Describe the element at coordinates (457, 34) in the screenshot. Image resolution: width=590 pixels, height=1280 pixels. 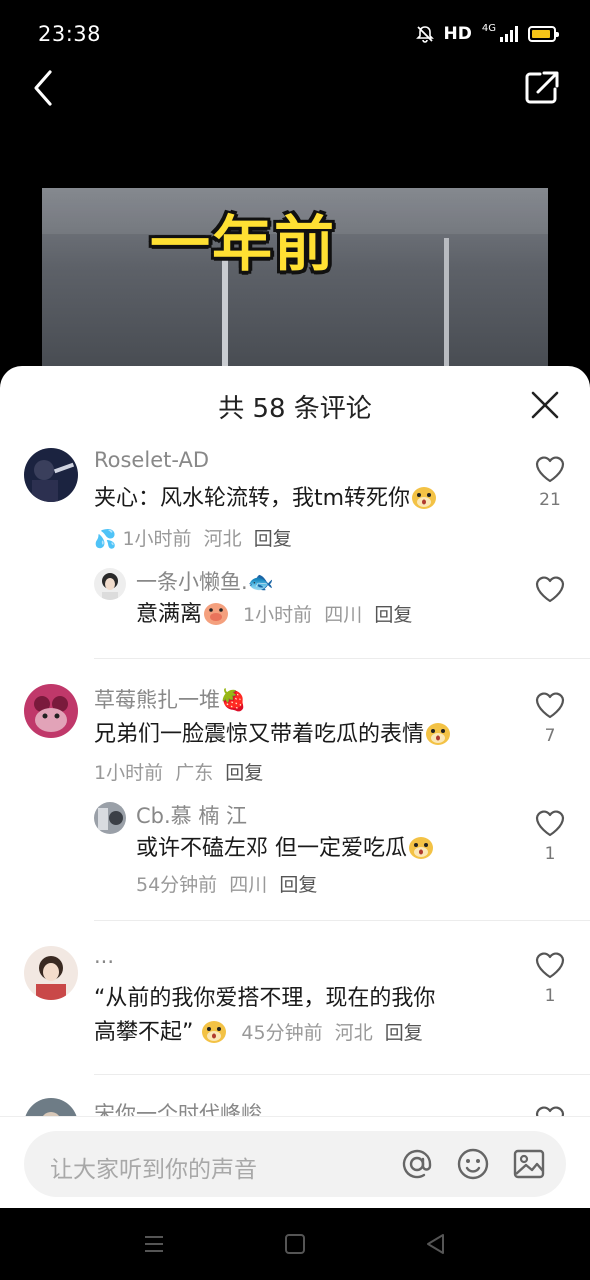
I see `hd-indicator: HD` at that location.